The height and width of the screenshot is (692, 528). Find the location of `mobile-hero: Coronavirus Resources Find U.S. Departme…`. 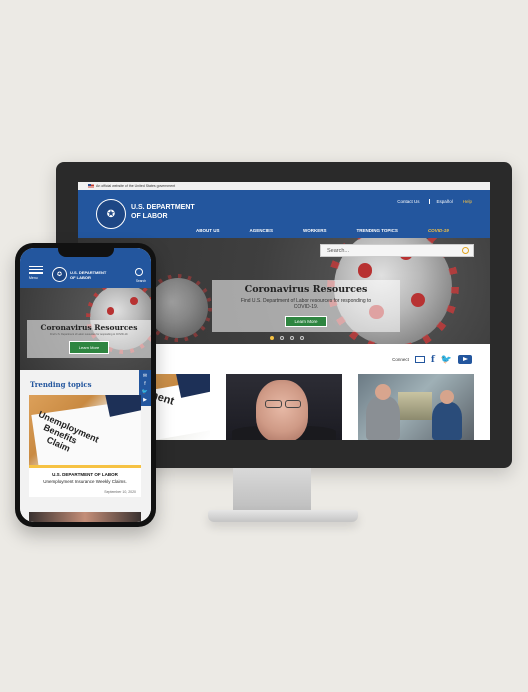

mobile-hero: Coronavirus Resources Find U.S. Departme… is located at coordinates (85, 329).